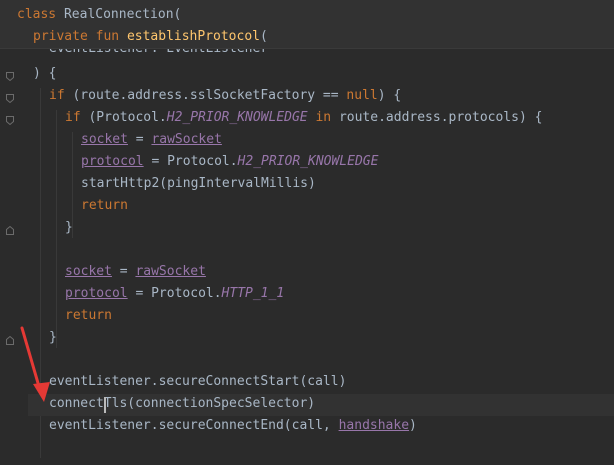  Describe the element at coordinates (56, 229) in the screenshot. I see `indent-guide` at that location.